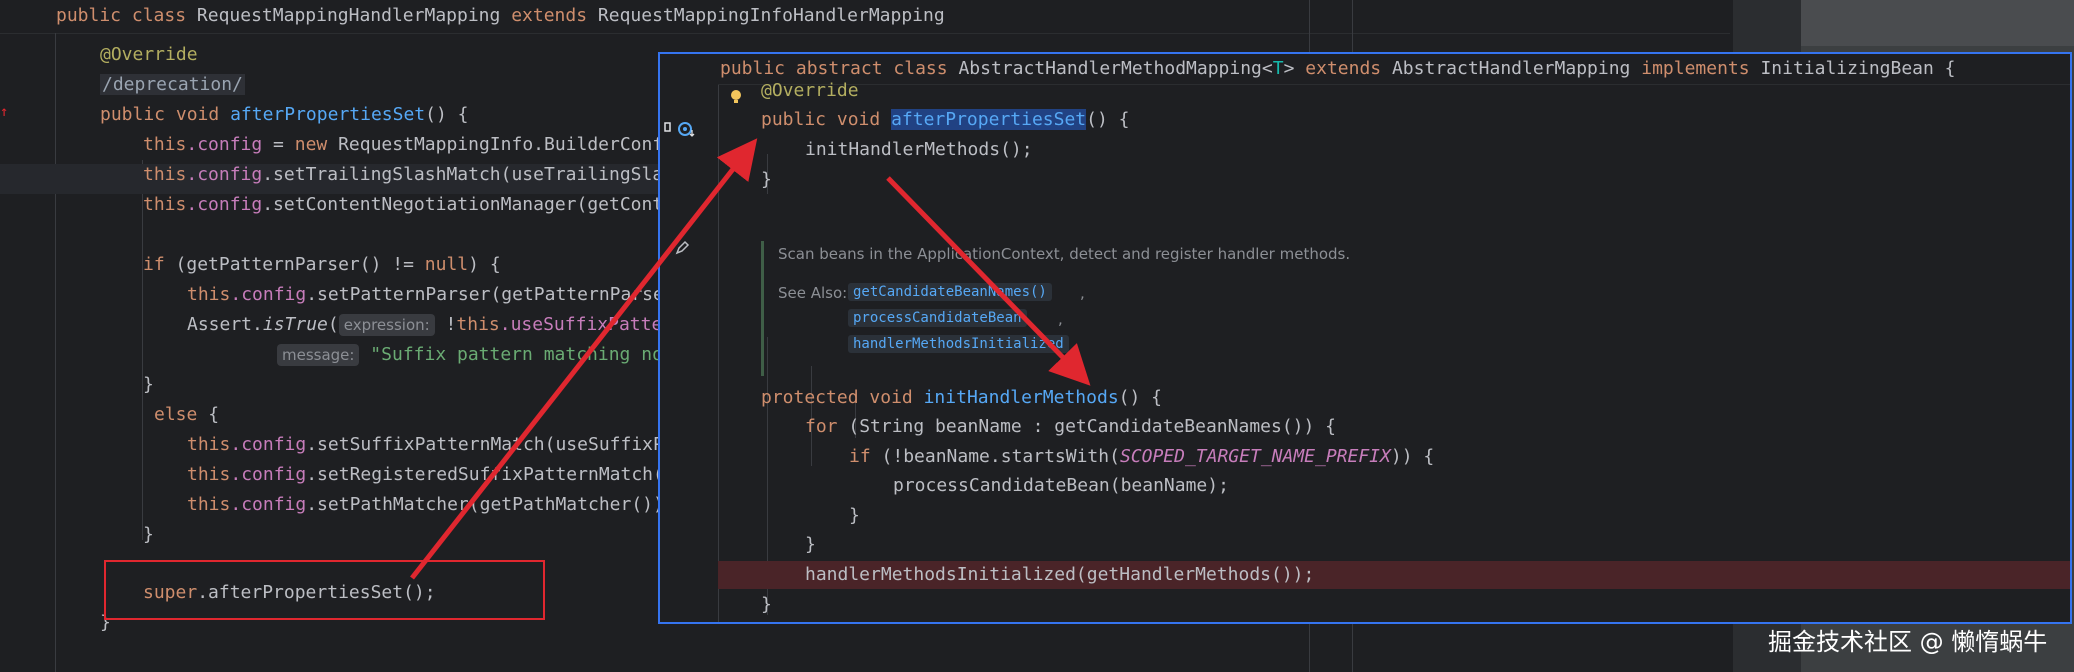  Describe the element at coordinates (988, 281) in the screenshot. I see `arrow-to-initHandlerMethods` at that location.